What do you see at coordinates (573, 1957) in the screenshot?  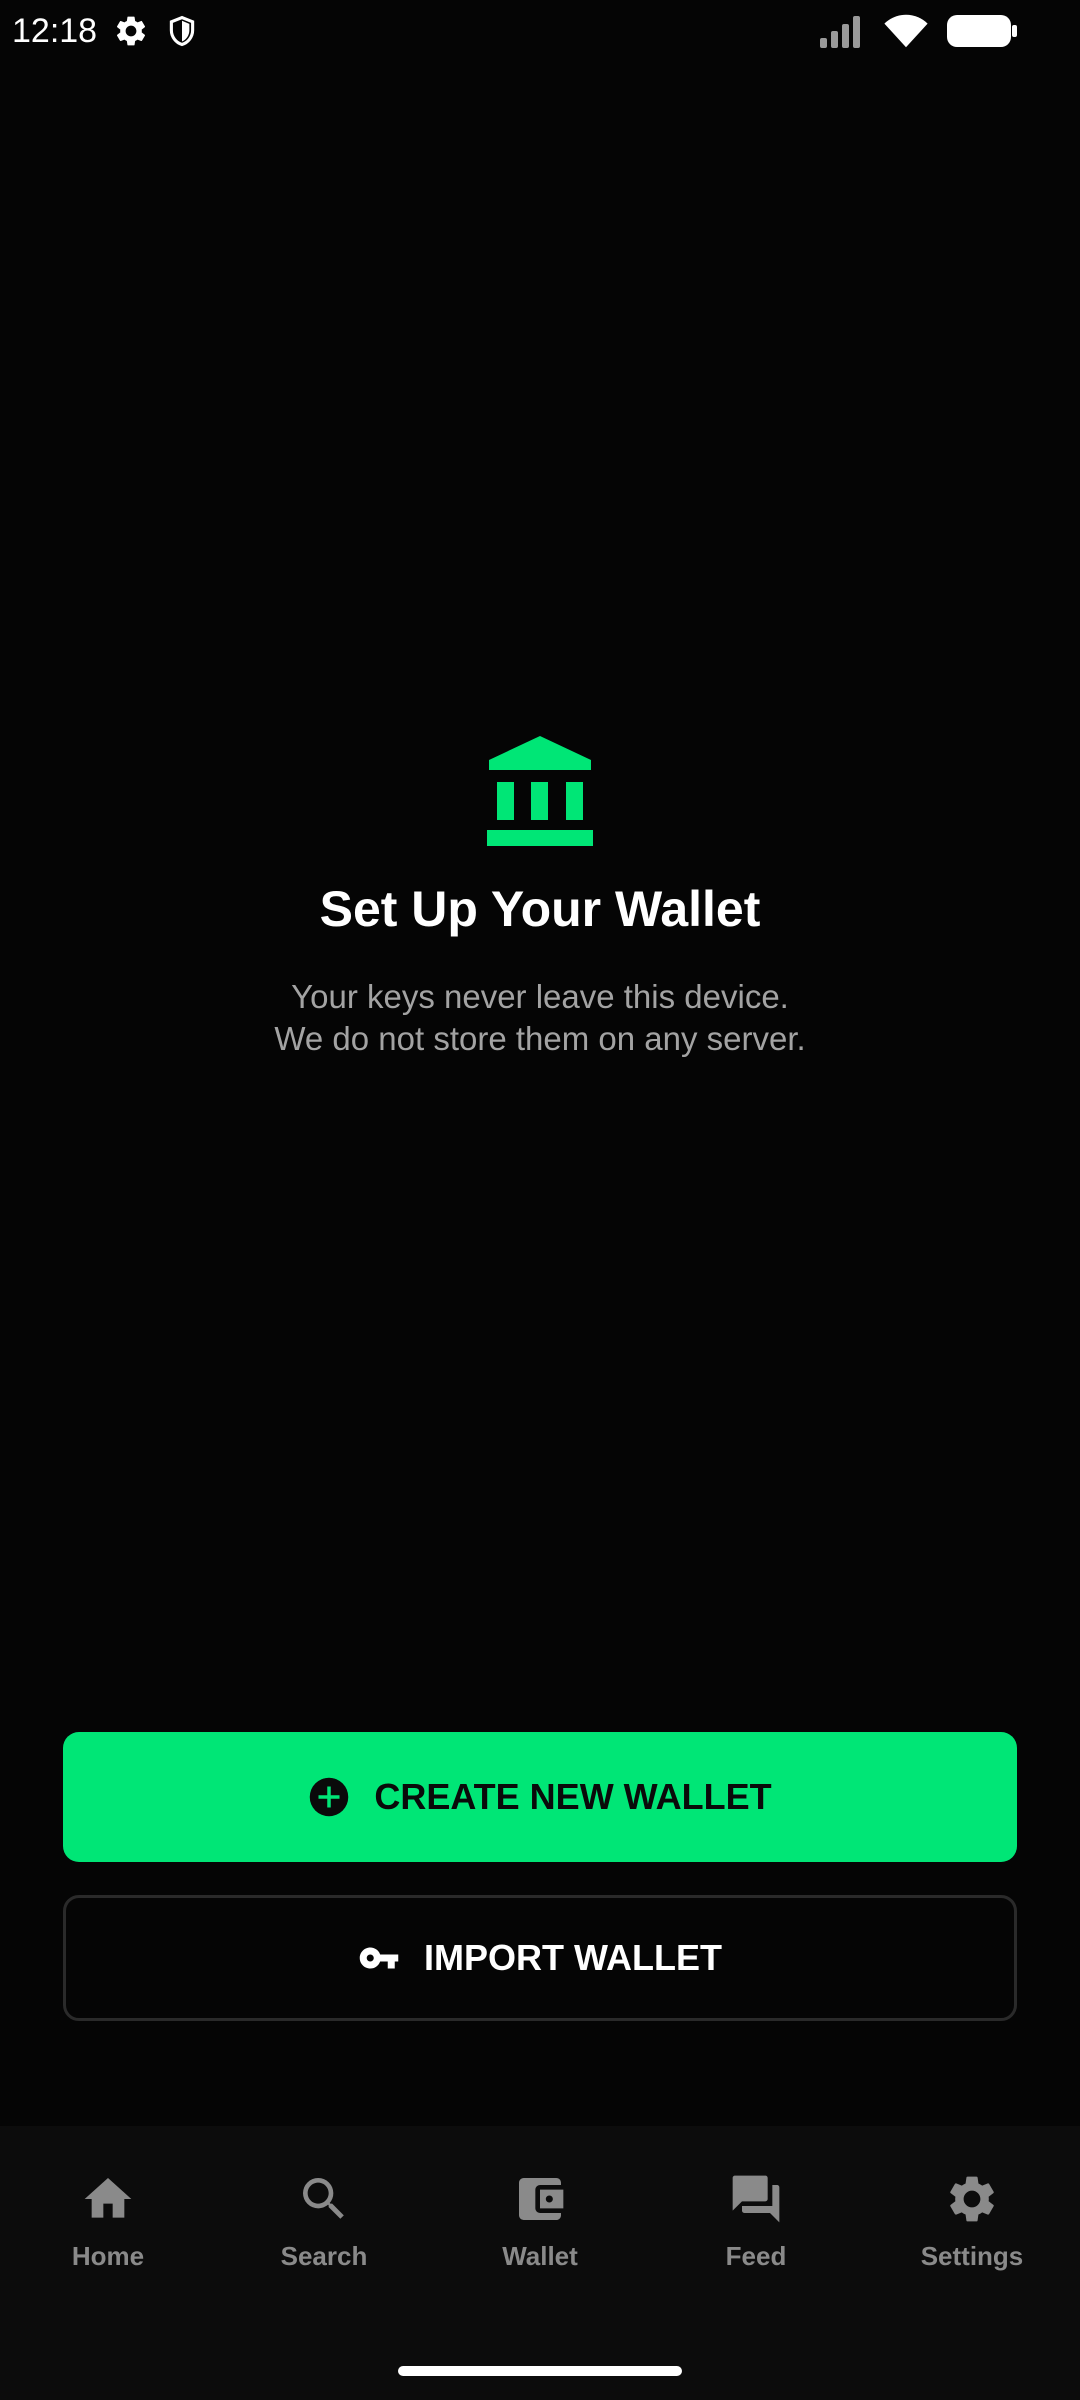 I see `import-wallet-label: IMPORT WALLET` at bounding box center [573, 1957].